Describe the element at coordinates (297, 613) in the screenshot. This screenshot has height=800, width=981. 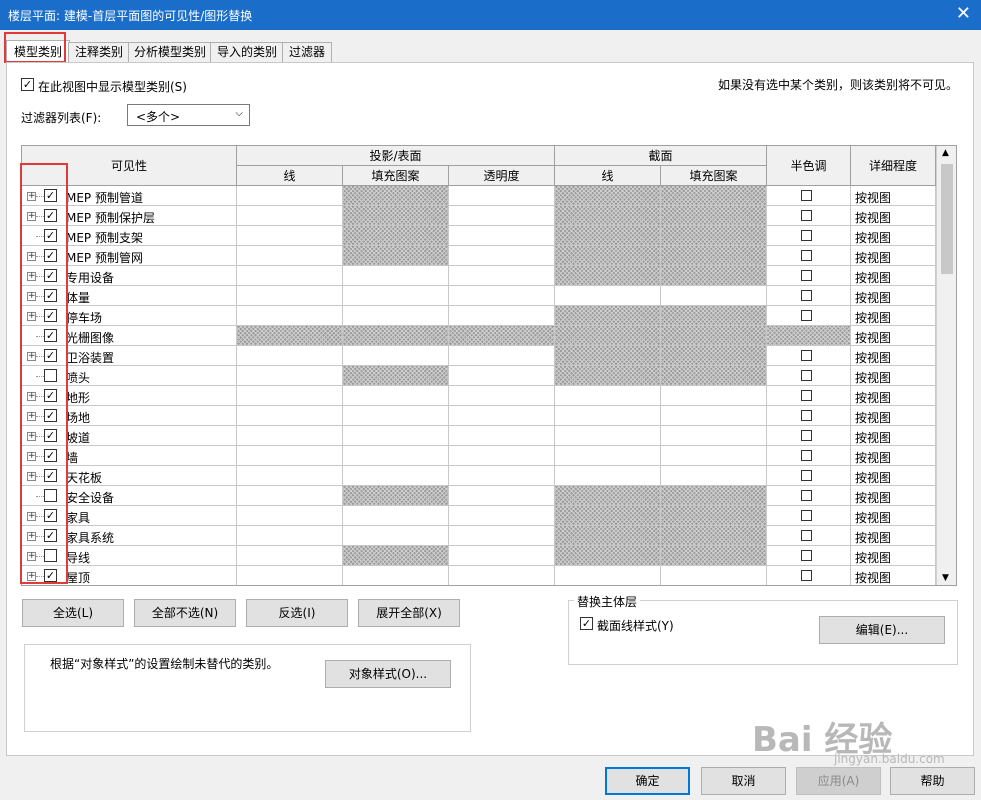
I see `invert-selection-button: 反选(I)` at that location.